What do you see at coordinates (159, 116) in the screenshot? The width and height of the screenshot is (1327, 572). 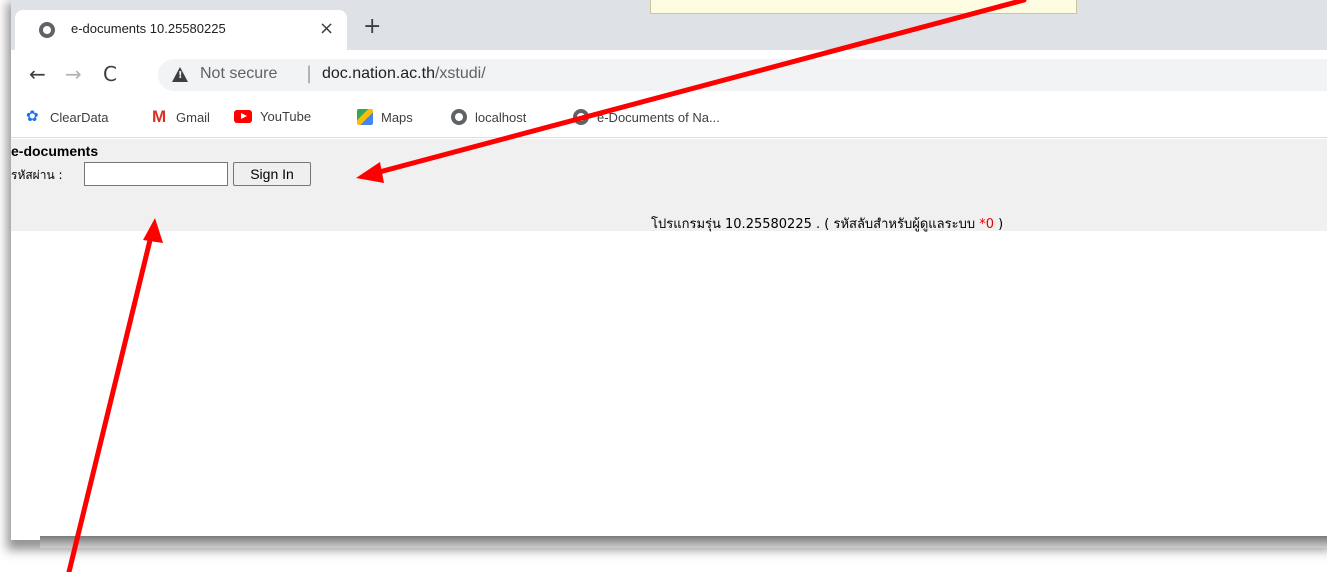 I see `gmail-icon: M` at bounding box center [159, 116].